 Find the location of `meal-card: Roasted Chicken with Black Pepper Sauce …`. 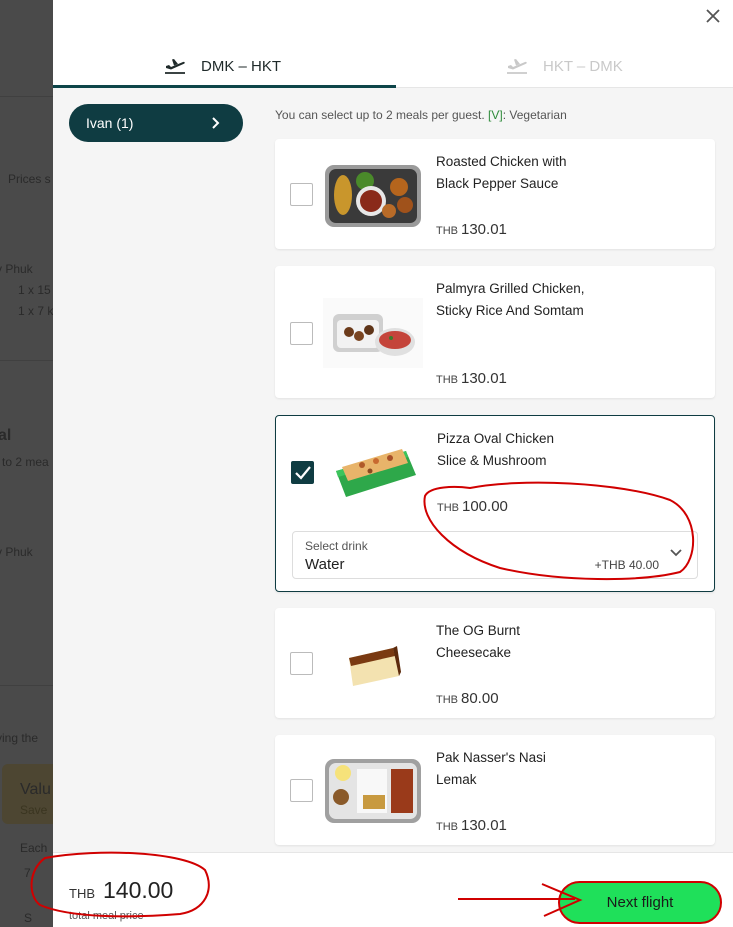

meal-card: Roasted Chicken with Black Pepper Sauce … is located at coordinates (495, 194).